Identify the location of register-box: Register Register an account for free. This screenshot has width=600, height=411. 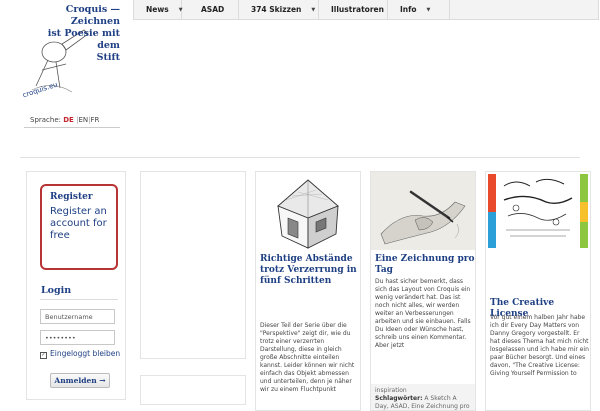
(79, 227).